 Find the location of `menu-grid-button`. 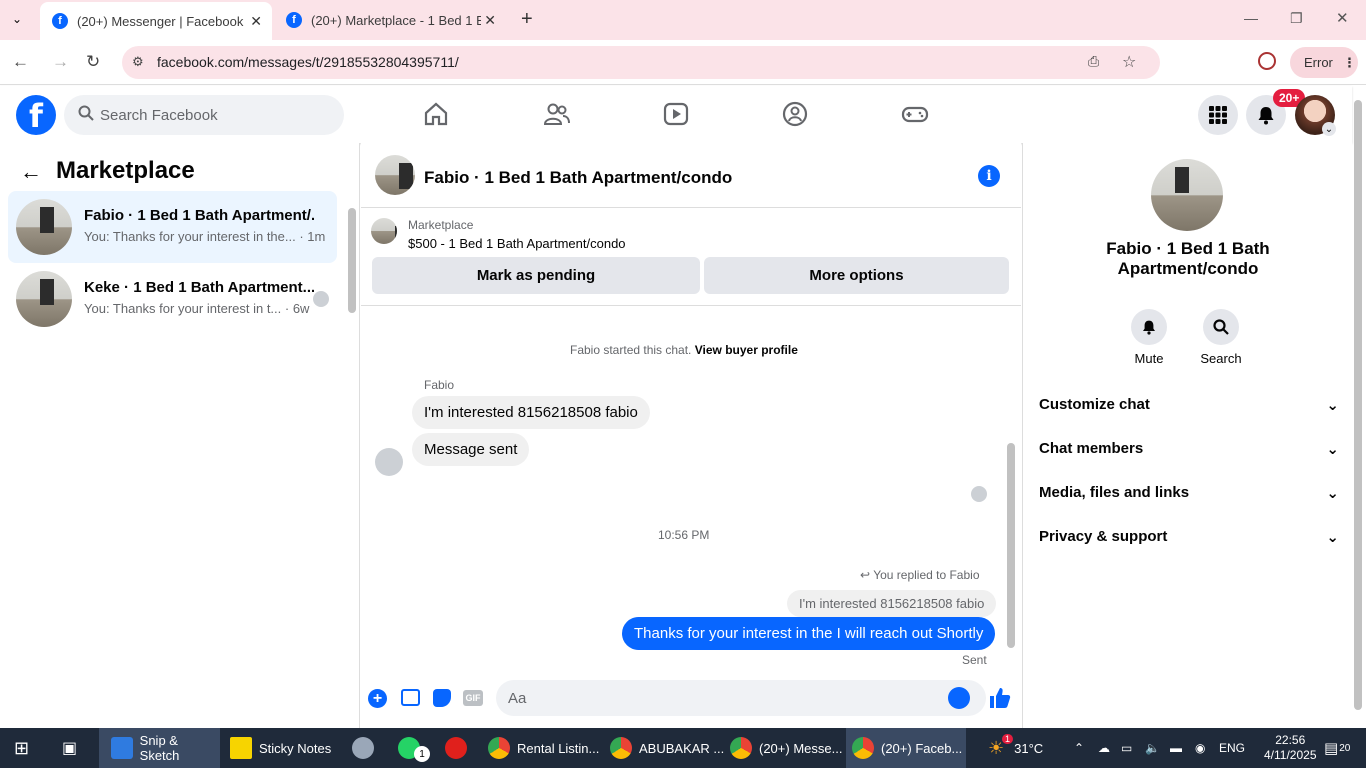

menu-grid-button is located at coordinates (1218, 115).